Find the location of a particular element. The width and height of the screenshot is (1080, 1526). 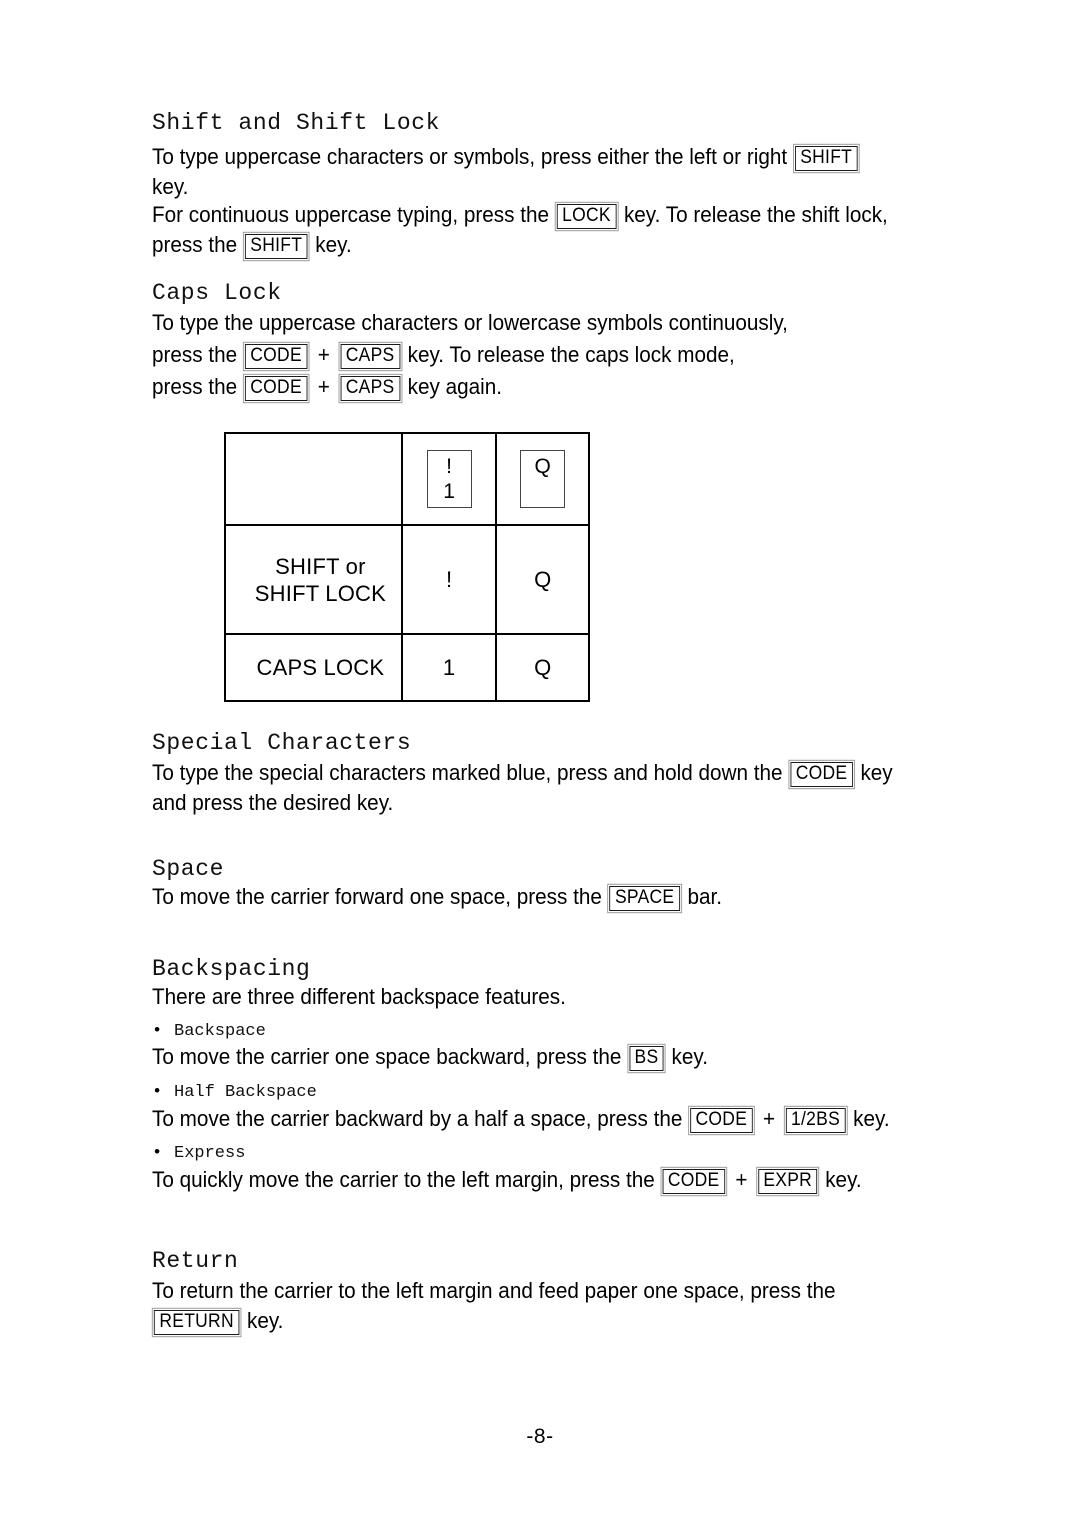

key-caps-2: CAPS is located at coordinates (370, 388).